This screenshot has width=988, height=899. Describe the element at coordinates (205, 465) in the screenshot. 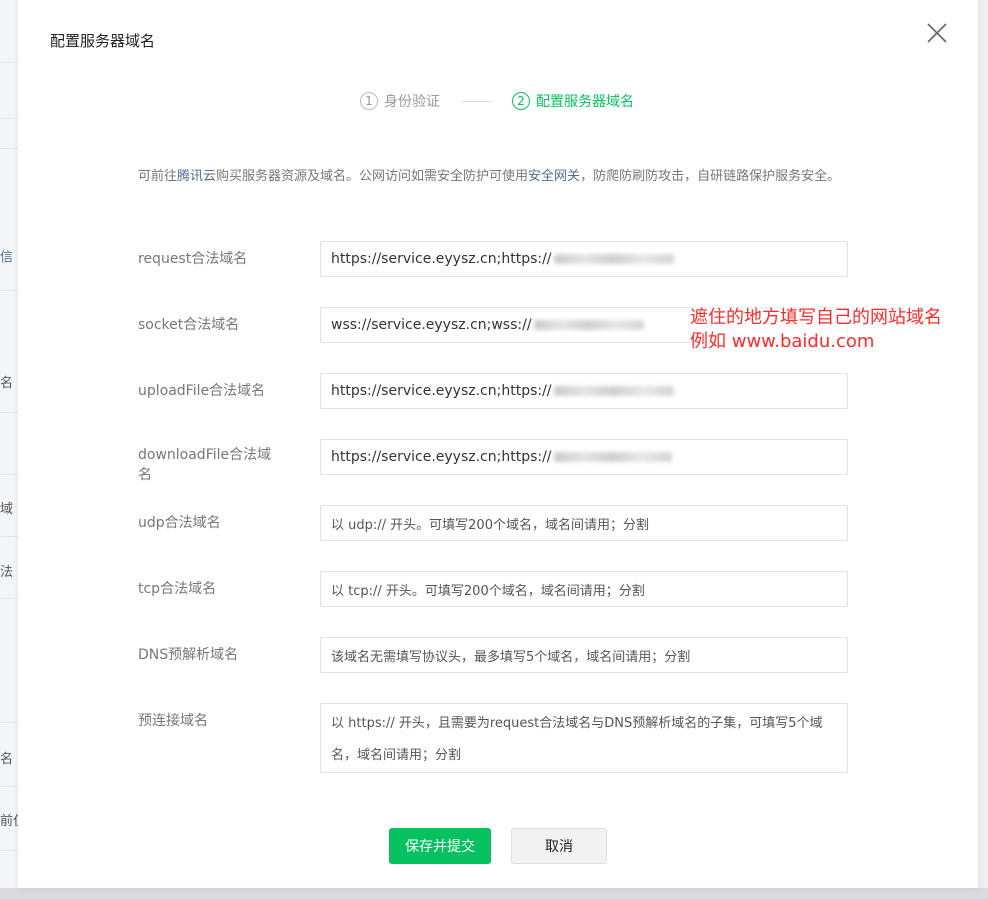

I see `download-domain-label: downloadFile合法域名` at that location.